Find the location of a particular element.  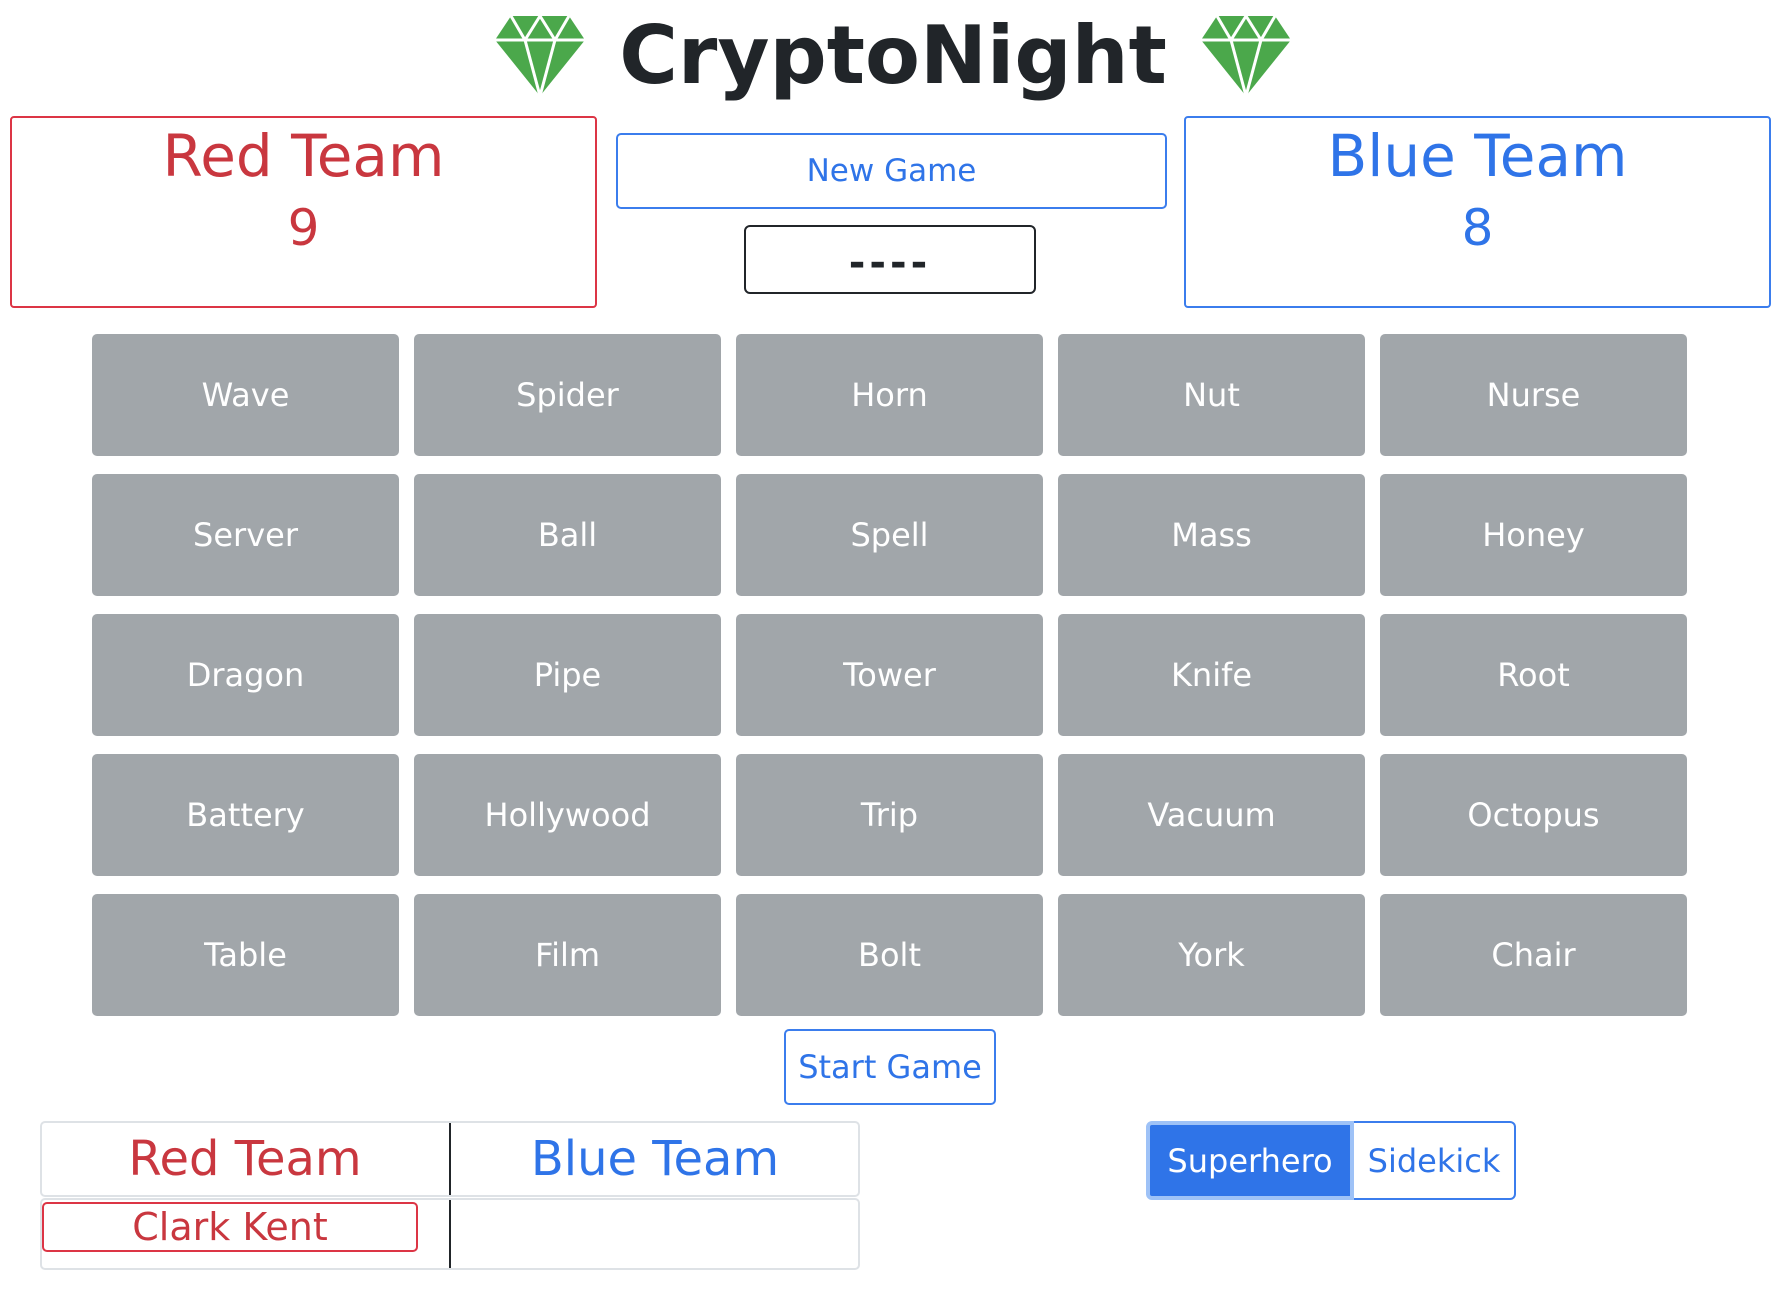

start-game-button: Start Game is located at coordinates (890, 1067).